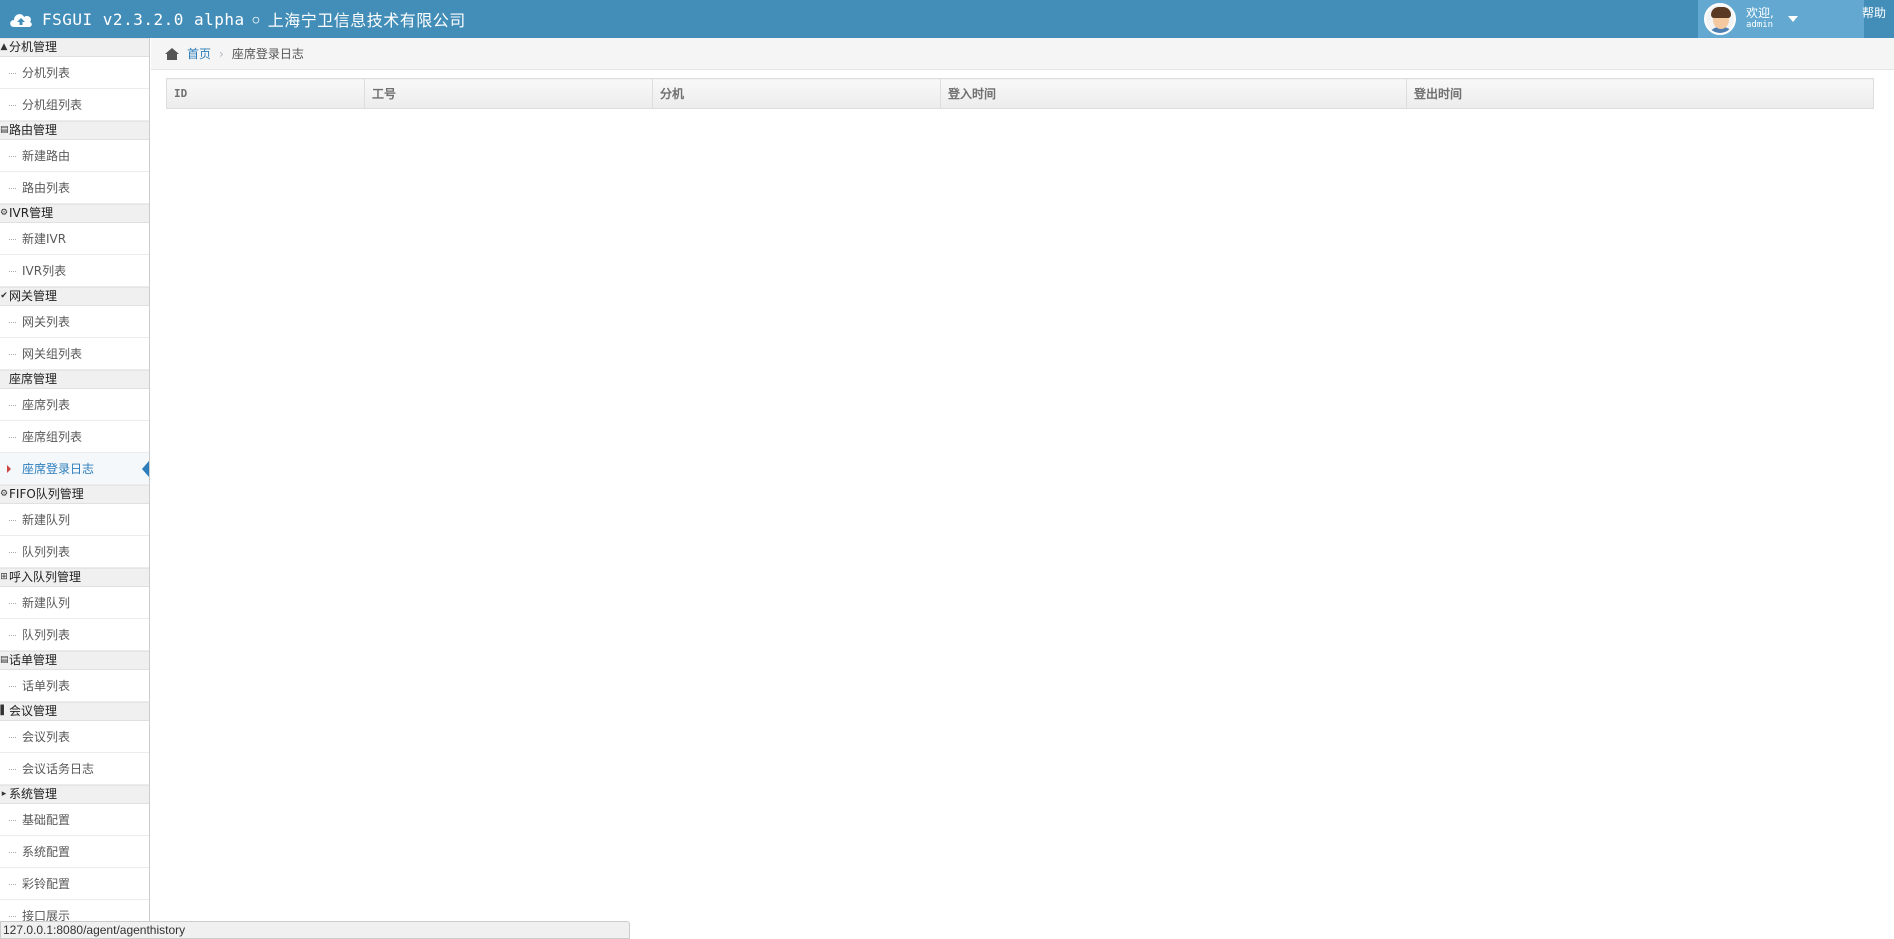 The image size is (1894, 939). Describe the element at coordinates (33, 660) in the screenshot. I see `sidebar-group-label: 话单管理` at that location.